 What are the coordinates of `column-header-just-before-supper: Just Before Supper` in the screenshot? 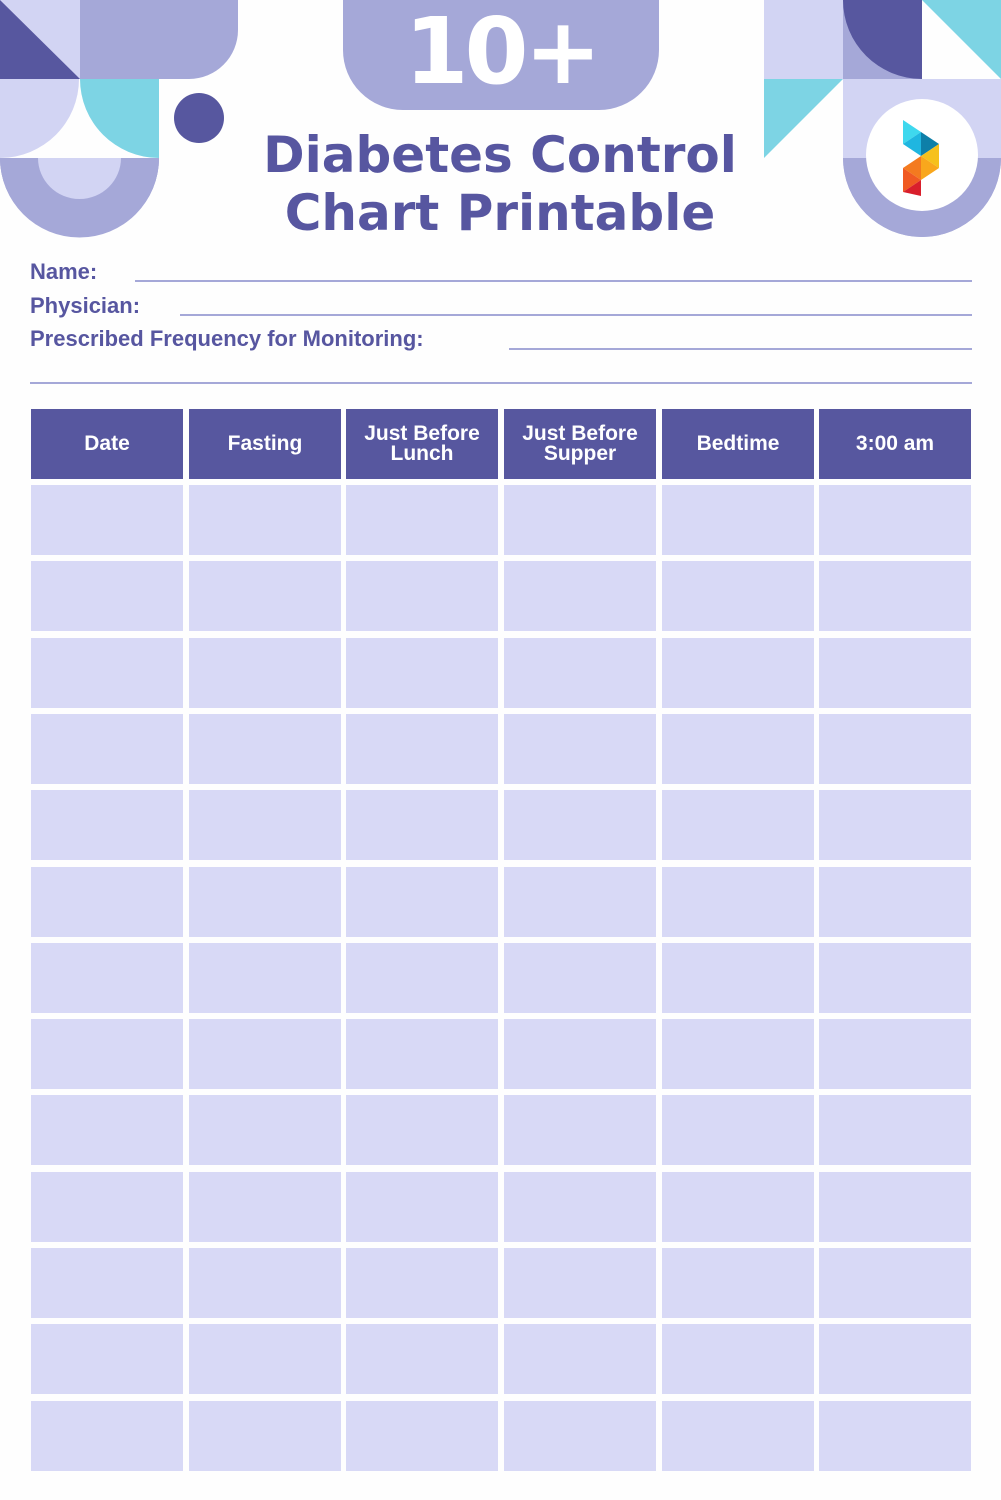 It's located at (580, 444).